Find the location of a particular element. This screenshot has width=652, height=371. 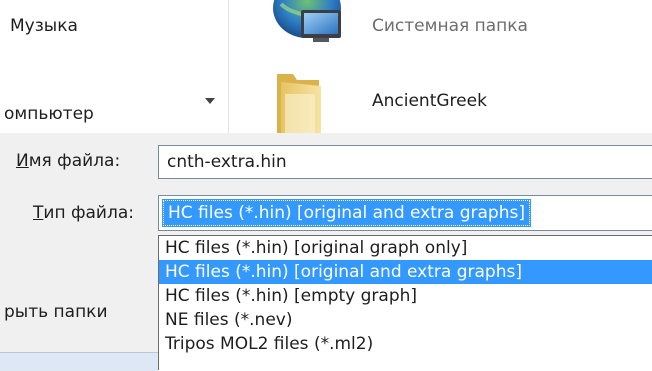

filetype-label: Тип файла: is located at coordinates (83, 213).